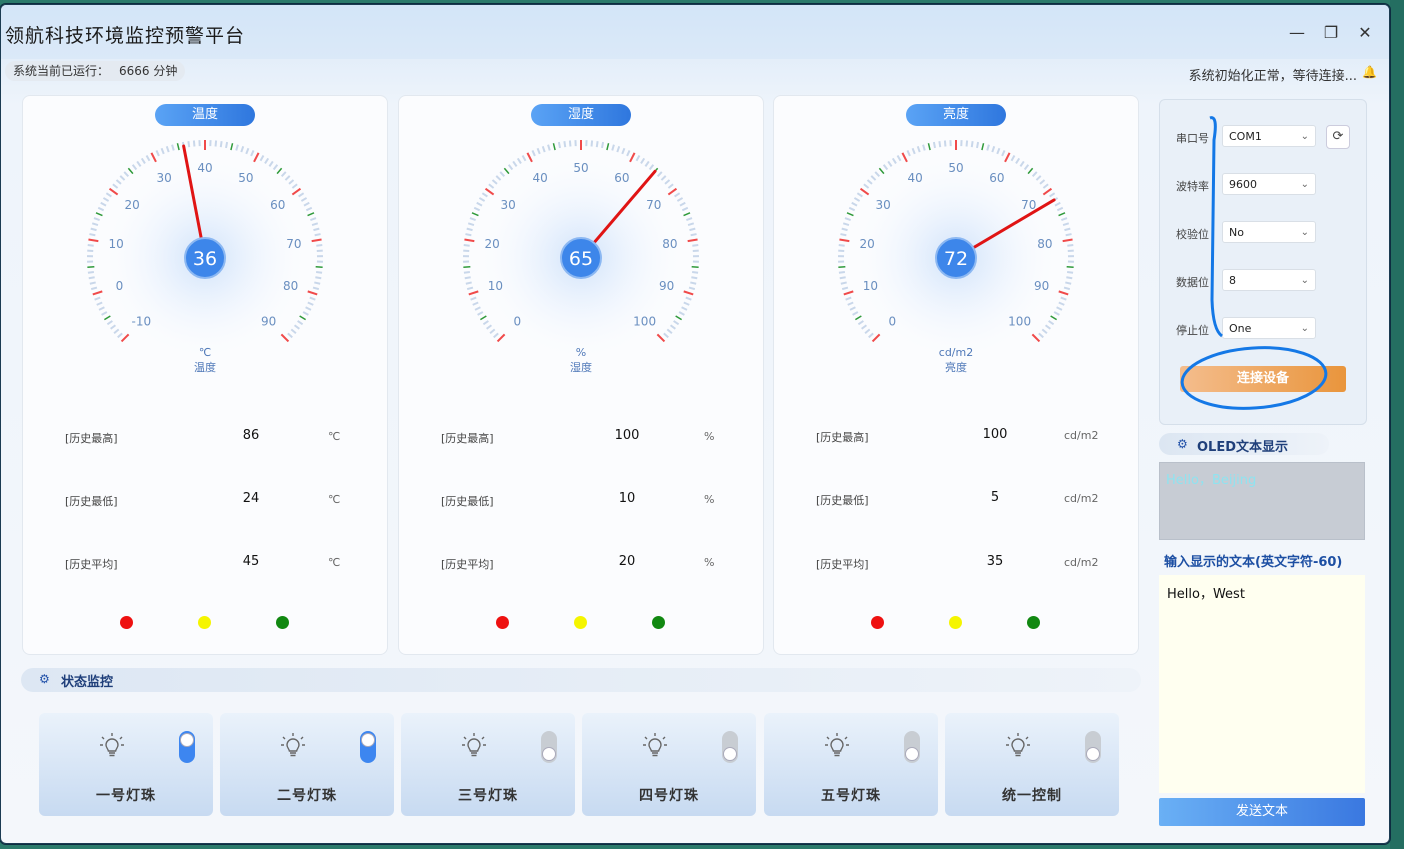  I want to click on oled-text-input: Hello，West, so click(1262, 684).